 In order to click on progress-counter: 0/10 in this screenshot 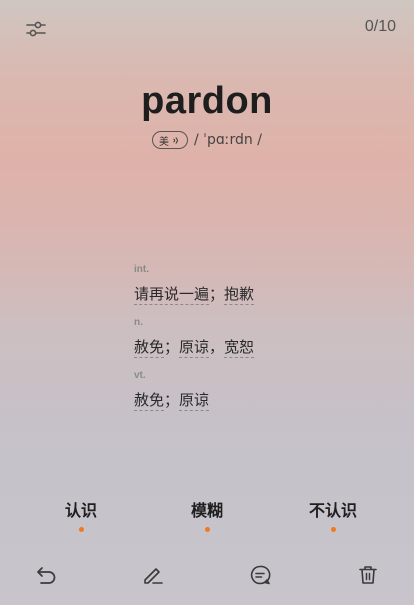, I will do `click(380, 26)`.